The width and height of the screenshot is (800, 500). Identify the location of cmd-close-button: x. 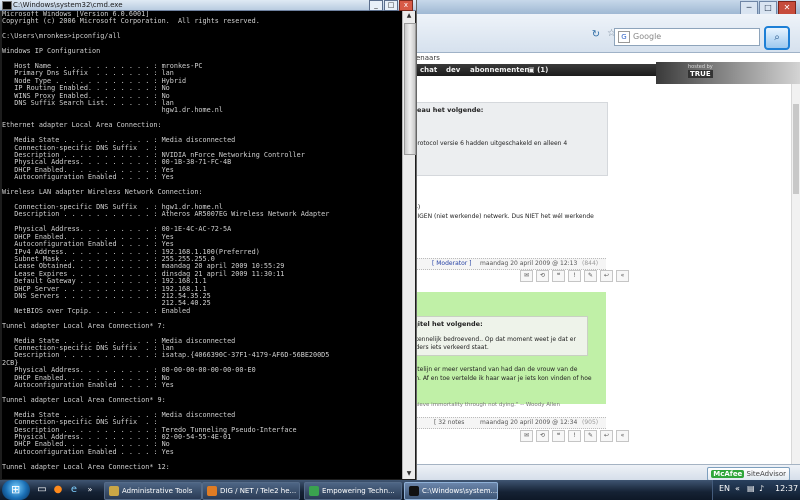
(406, 5).